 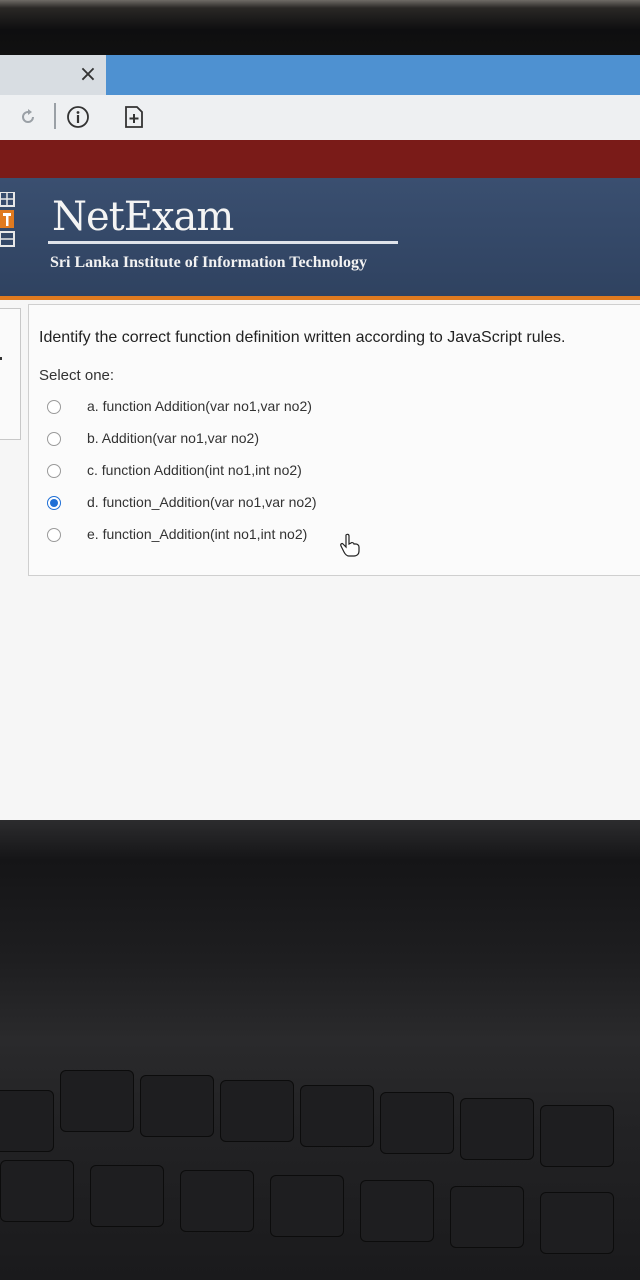 I want to click on institution-logo-icon, so click(x=7, y=219).